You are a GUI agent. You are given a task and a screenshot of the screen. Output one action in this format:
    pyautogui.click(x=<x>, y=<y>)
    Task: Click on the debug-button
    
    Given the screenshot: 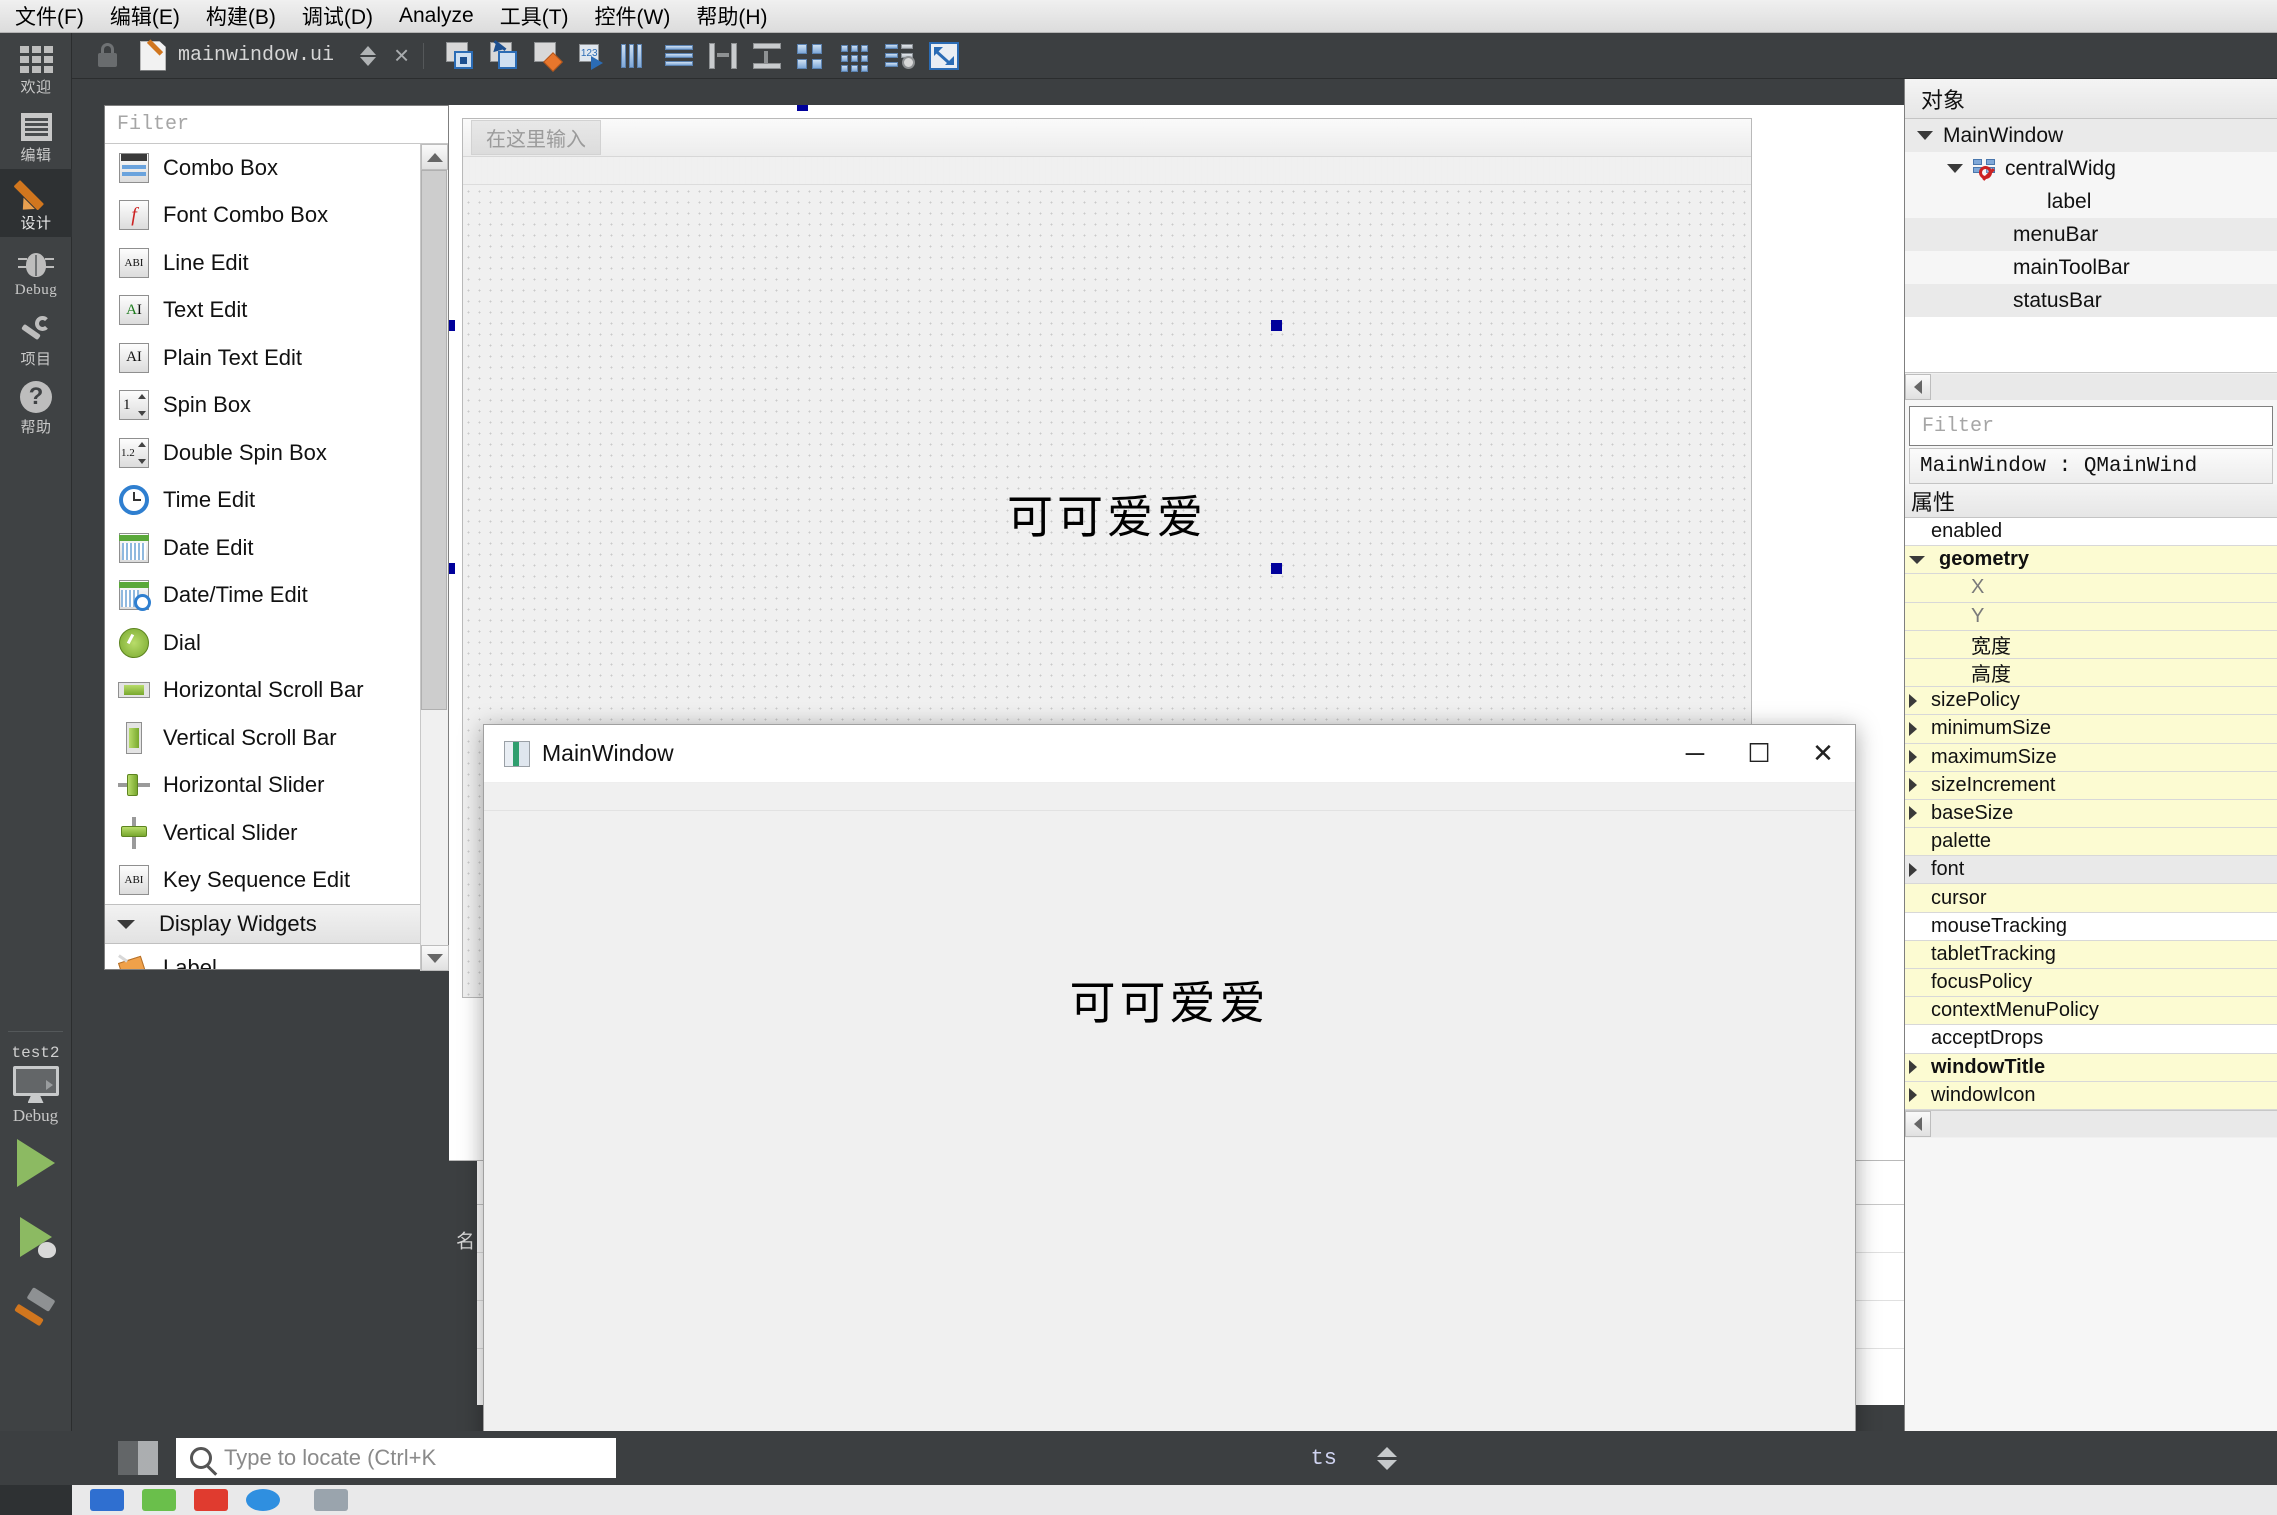 What is the action you would take?
    pyautogui.click(x=35, y=1237)
    